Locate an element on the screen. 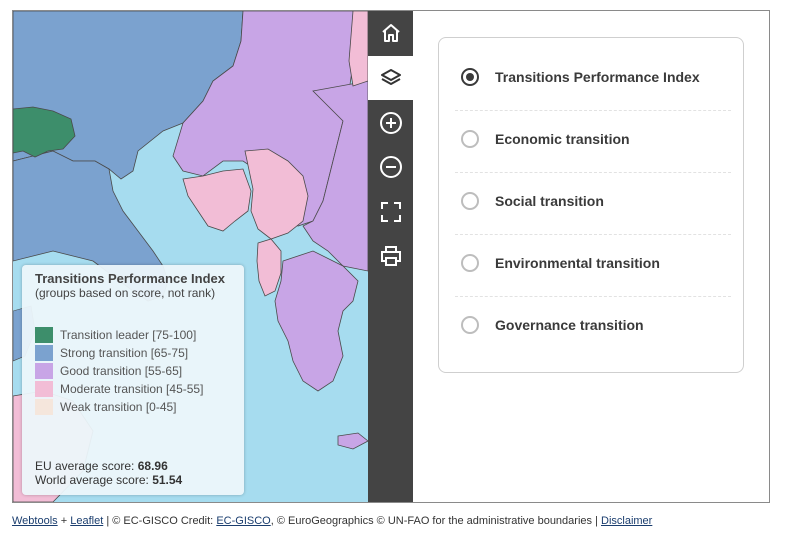 This screenshot has width=789, height=541. legend-item: Moderate transition [45-55] is located at coordinates (119, 389).